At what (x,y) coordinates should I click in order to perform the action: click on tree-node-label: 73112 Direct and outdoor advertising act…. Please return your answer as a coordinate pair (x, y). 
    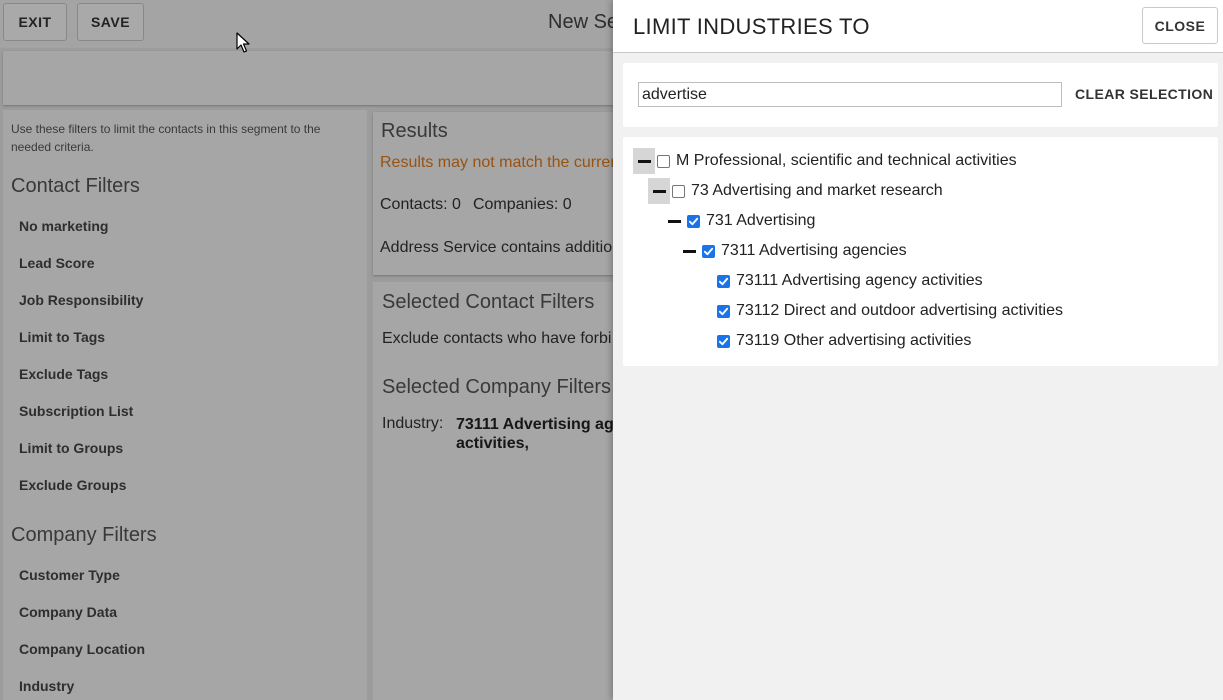
    Looking at the image, I should click on (899, 311).